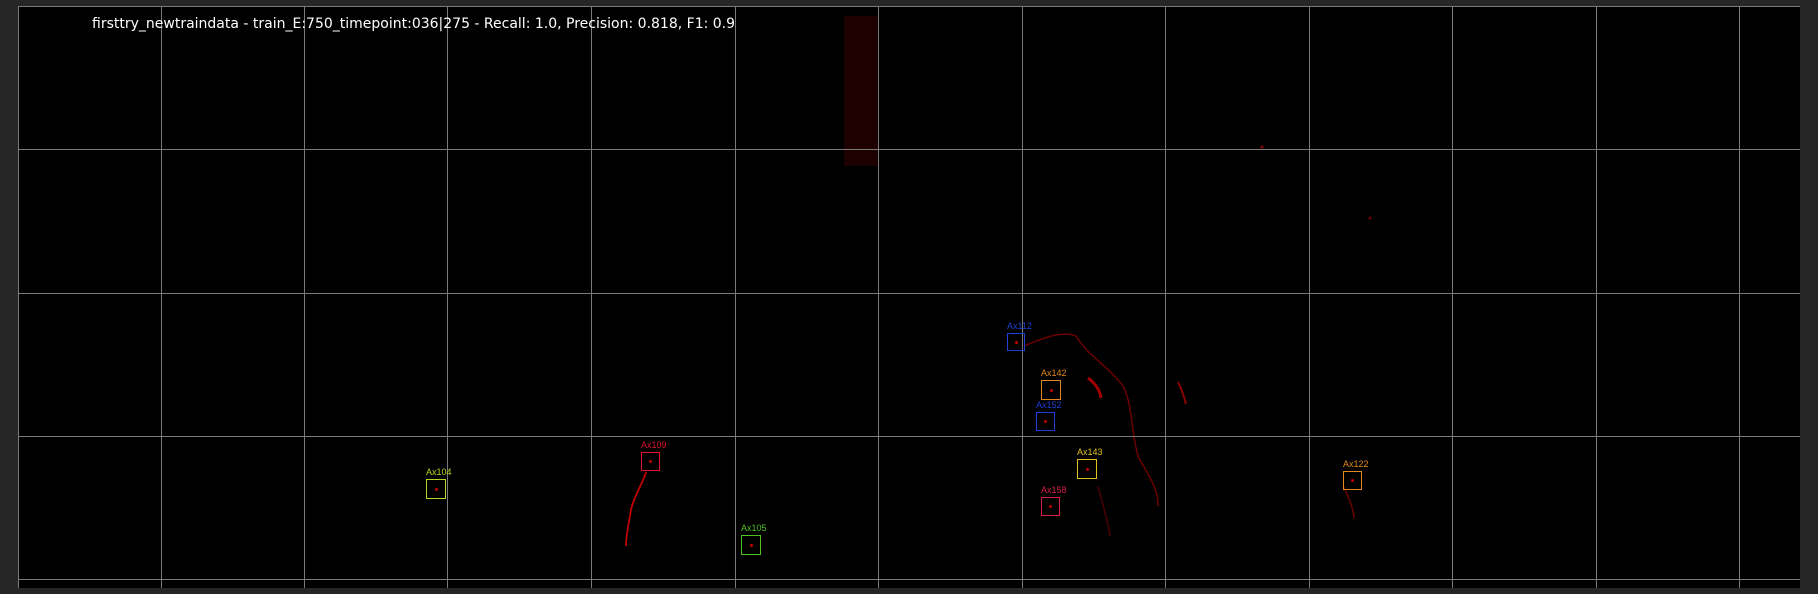 This screenshot has width=1818, height=594. I want to click on detection-label: Ax104, so click(439, 472).